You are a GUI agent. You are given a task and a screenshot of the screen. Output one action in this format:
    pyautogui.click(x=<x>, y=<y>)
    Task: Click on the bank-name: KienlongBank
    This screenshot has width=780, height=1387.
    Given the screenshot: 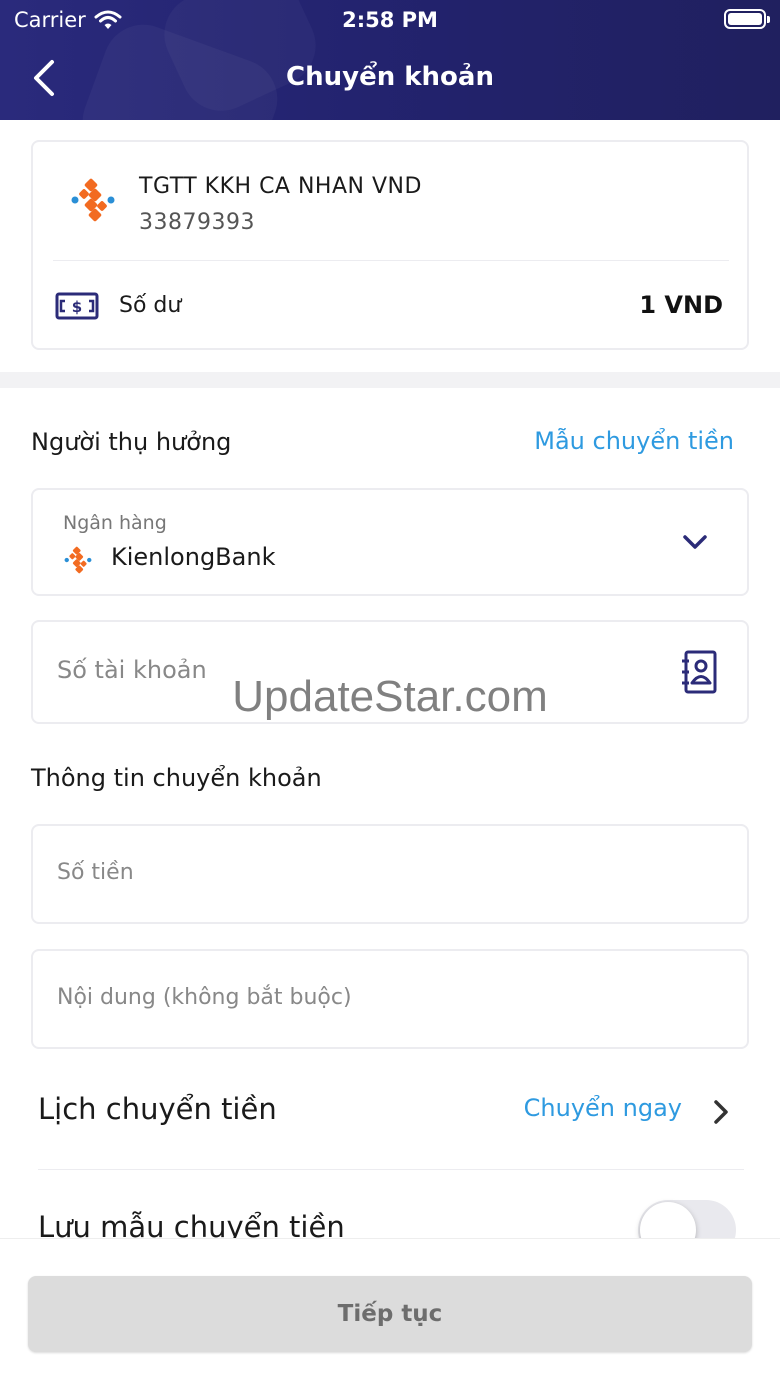 What is the action you would take?
    pyautogui.click(x=193, y=557)
    